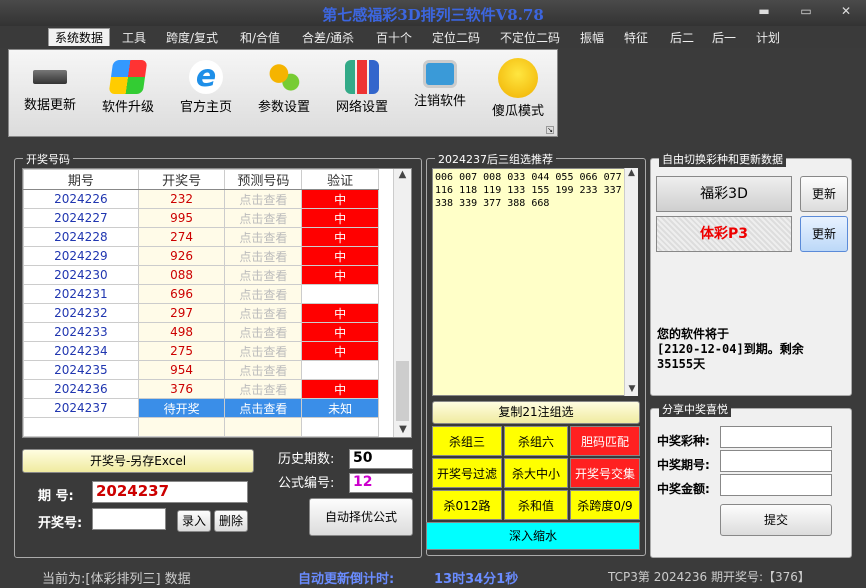 This screenshot has height=588, width=866. I want to click on submit-button: 提交, so click(776, 520).